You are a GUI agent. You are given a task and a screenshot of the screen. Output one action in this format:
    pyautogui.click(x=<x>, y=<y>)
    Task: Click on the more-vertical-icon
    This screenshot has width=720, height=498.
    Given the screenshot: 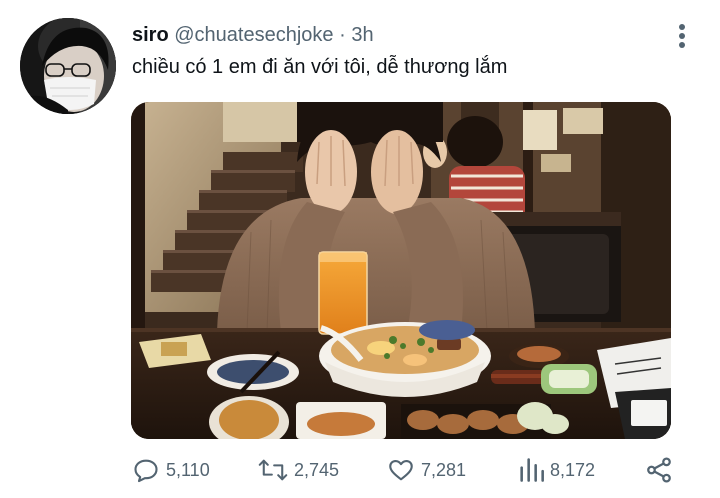 What is the action you would take?
    pyautogui.click(x=682, y=36)
    